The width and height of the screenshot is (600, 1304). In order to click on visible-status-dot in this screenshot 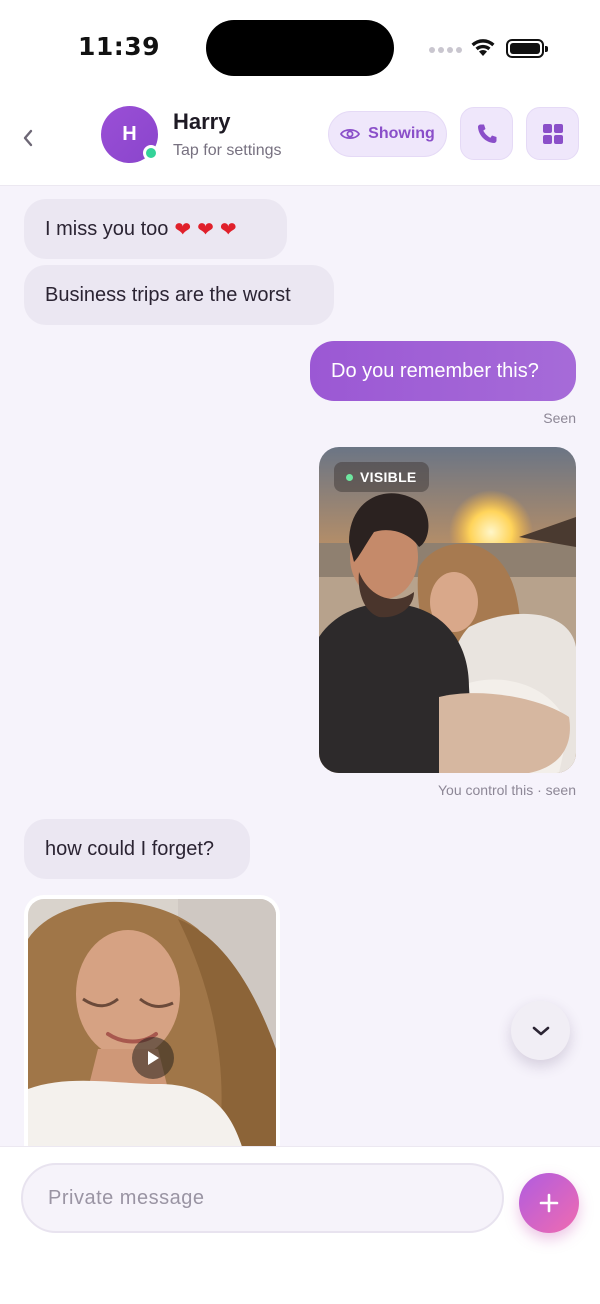, I will do `click(349, 477)`.